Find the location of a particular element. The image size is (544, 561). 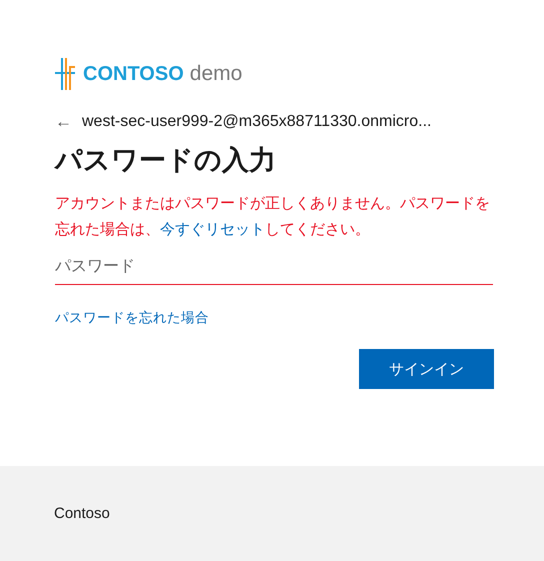

sign-in-button: サインイン is located at coordinates (426, 369).